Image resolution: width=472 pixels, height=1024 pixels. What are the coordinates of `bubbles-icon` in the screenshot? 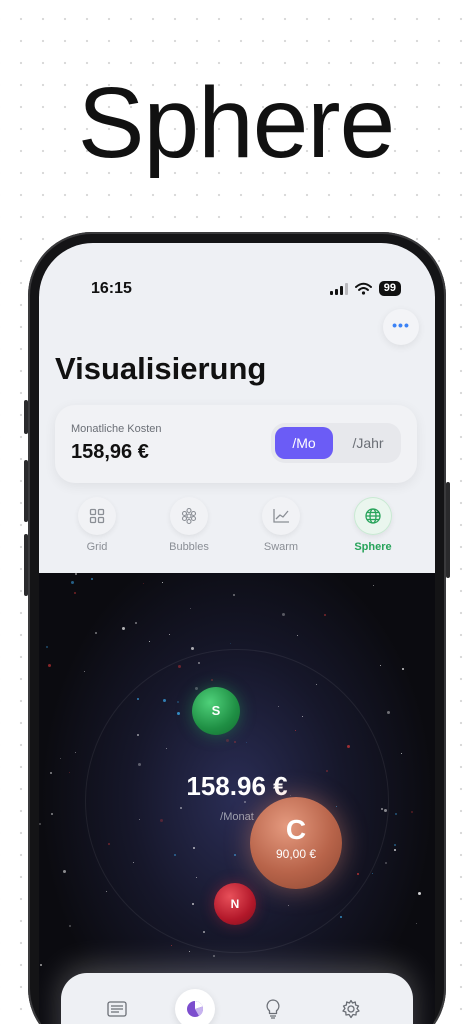 It's located at (189, 516).